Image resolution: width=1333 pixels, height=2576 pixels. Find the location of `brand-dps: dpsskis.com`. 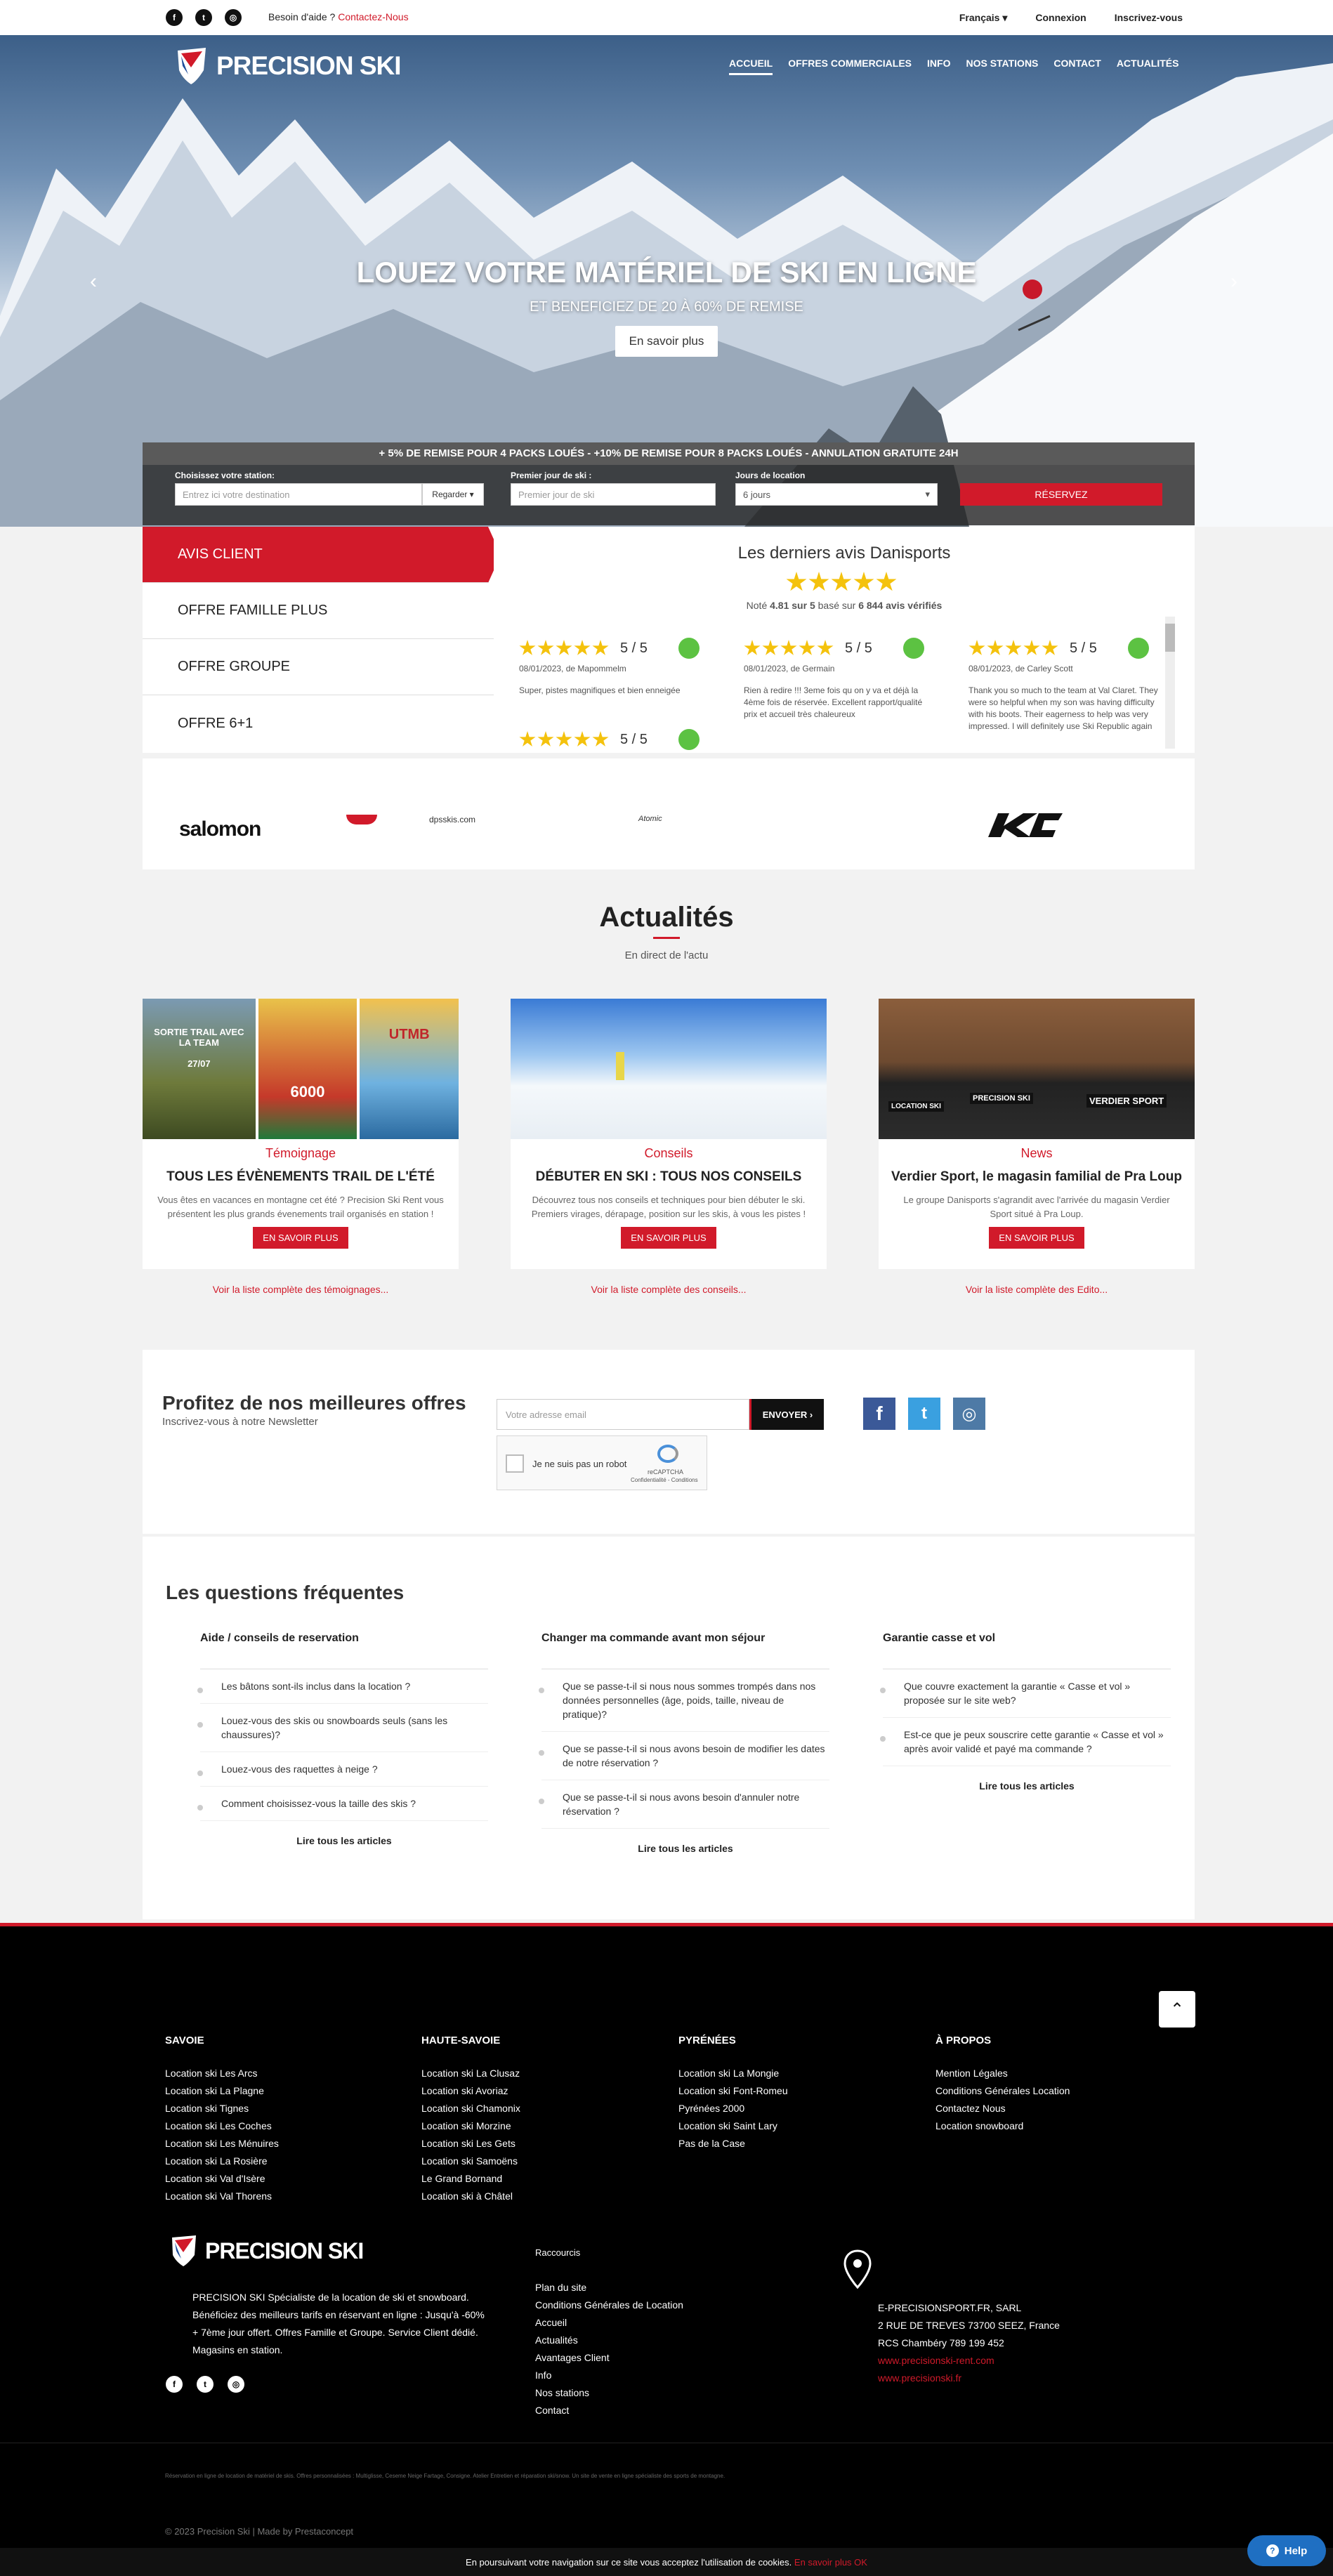

brand-dps: dpsskis.com is located at coordinates (452, 820).